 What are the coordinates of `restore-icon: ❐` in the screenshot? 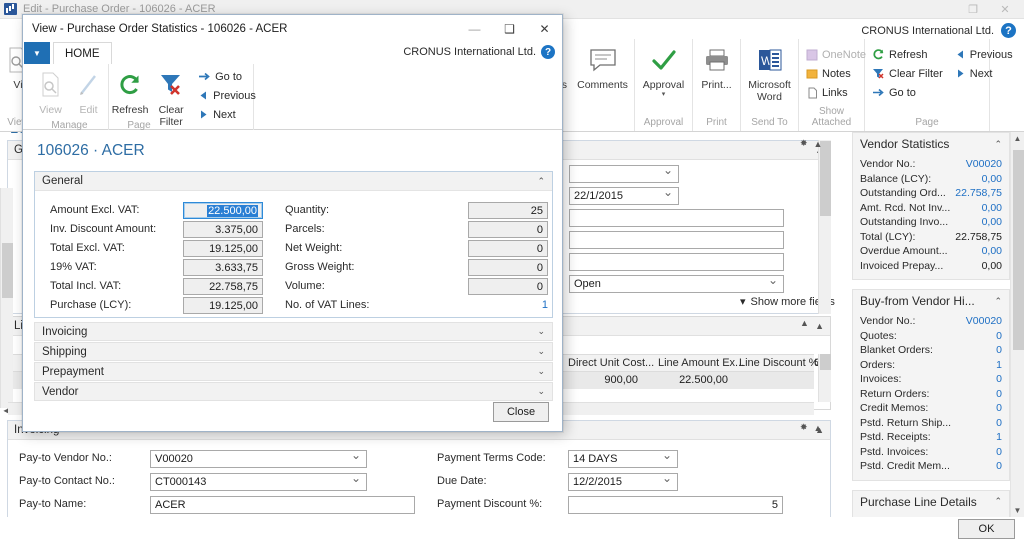 It's located at (973, 9).